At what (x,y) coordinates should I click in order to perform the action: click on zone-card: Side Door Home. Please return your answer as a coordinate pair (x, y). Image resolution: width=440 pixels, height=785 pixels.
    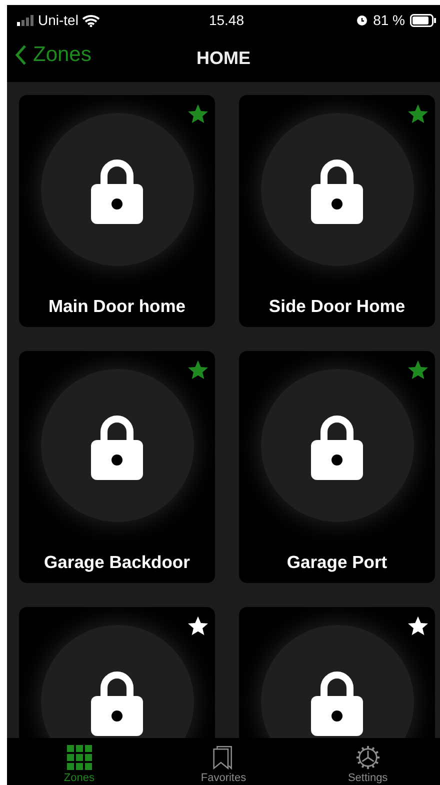
    Looking at the image, I should click on (337, 211).